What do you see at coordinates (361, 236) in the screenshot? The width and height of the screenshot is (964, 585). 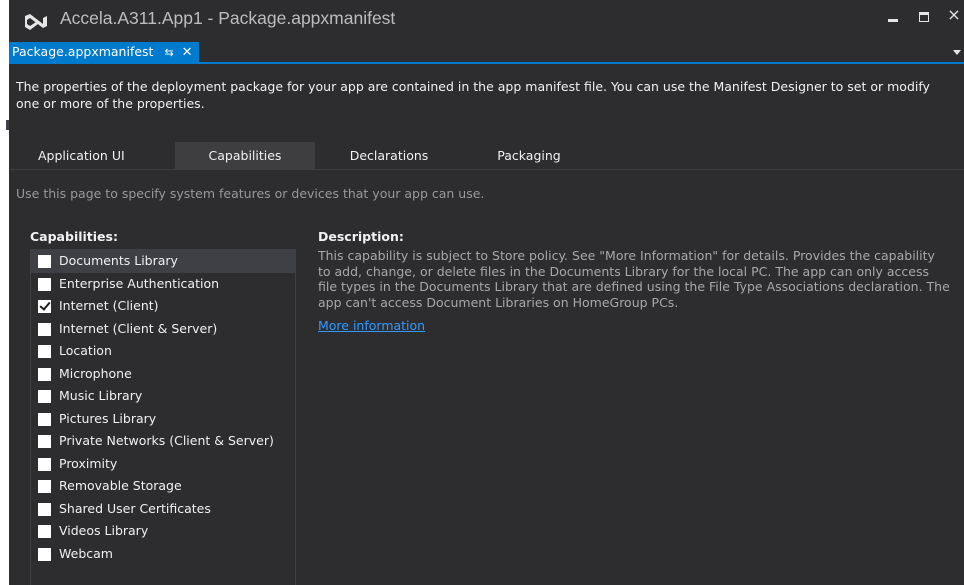 I see `description-heading: Description:` at bounding box center [361, 236].